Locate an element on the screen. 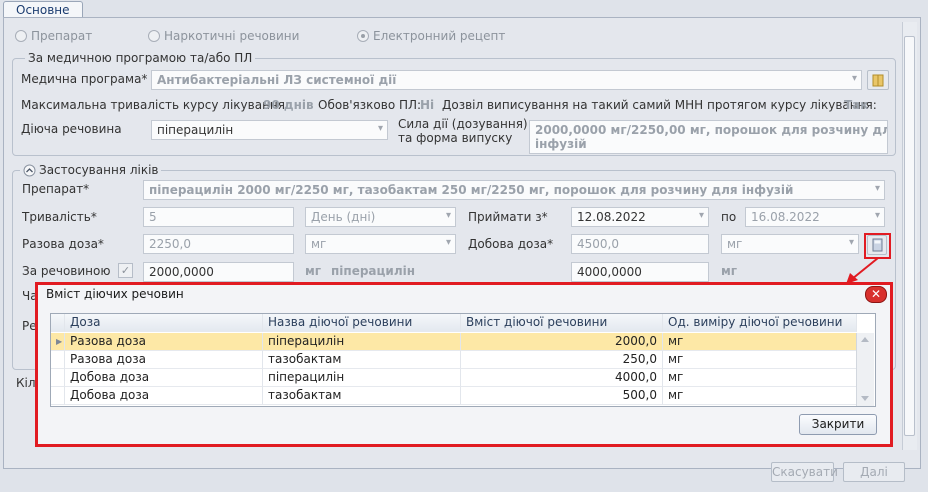  radio-narcotic: Наркотичні речовини is located at coordinates (223, 36).